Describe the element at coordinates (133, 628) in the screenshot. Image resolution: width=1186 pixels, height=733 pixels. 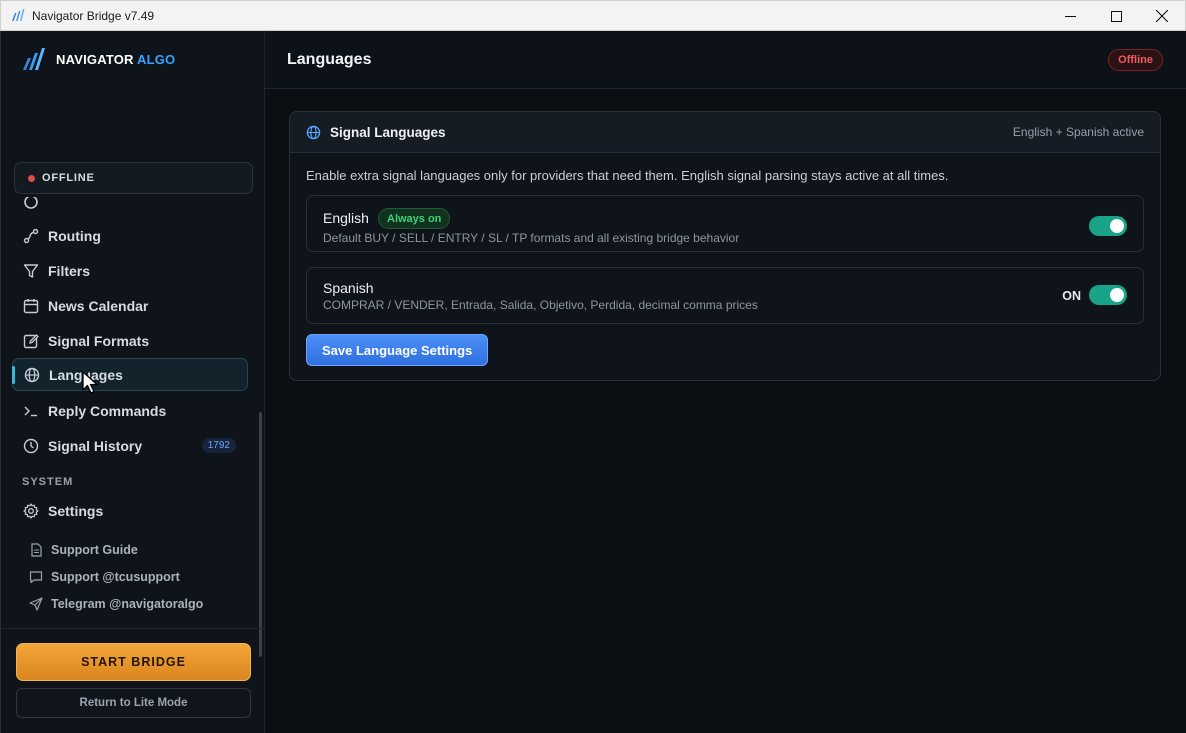
I see `sidebar-divider` at that location.